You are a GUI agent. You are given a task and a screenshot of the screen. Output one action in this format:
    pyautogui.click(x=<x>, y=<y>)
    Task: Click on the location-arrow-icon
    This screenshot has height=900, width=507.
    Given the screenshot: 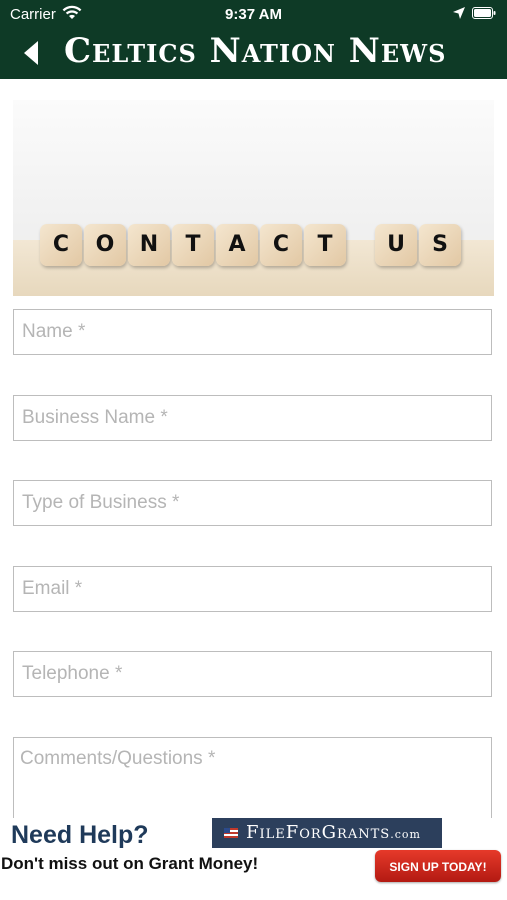 What is the action you would take?
    pyautogui.click(x=459, y=13)
    